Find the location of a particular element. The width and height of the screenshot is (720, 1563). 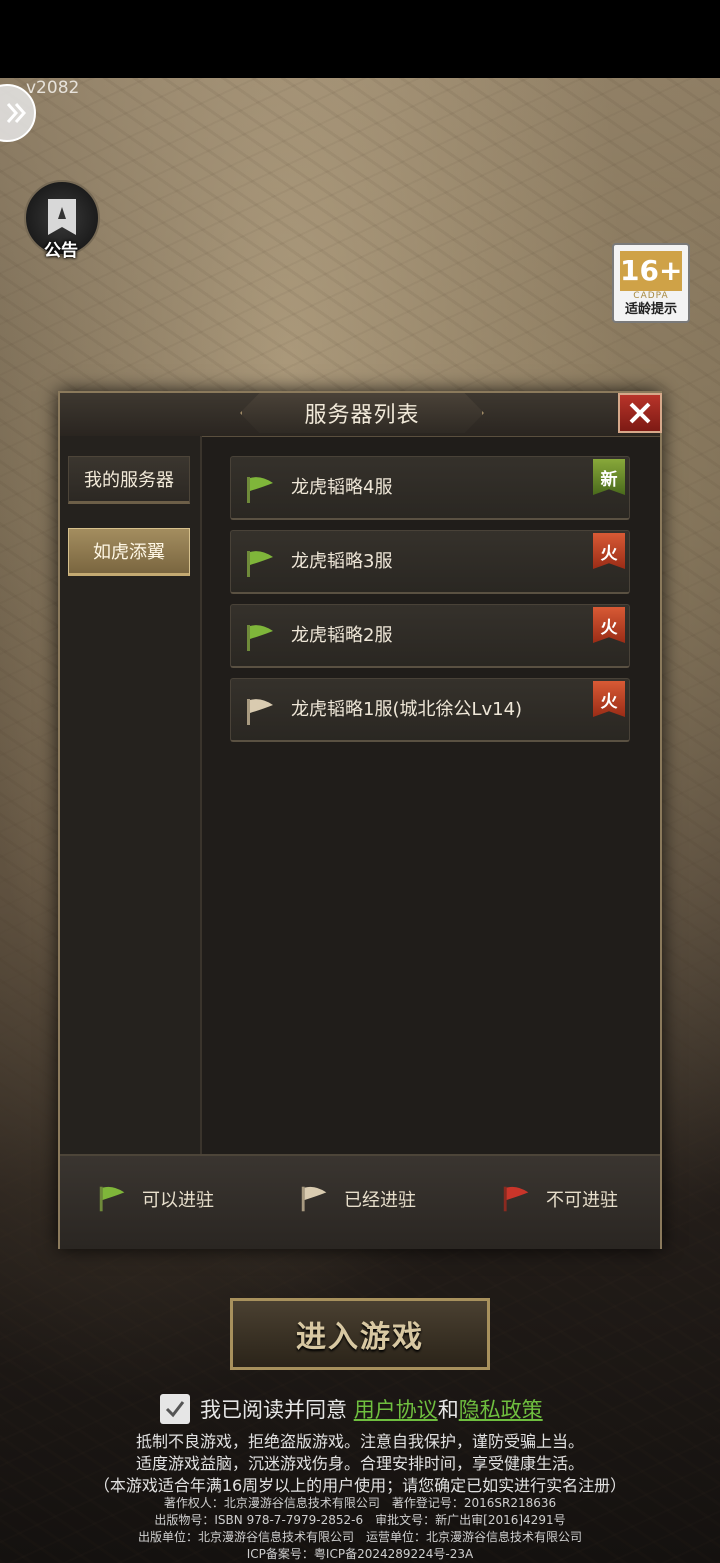

notice-line: 适度游戏益脑，沉迷游戏伤身。合理安排时间，享受健康生活。 is located at coordinates (359, 1463).